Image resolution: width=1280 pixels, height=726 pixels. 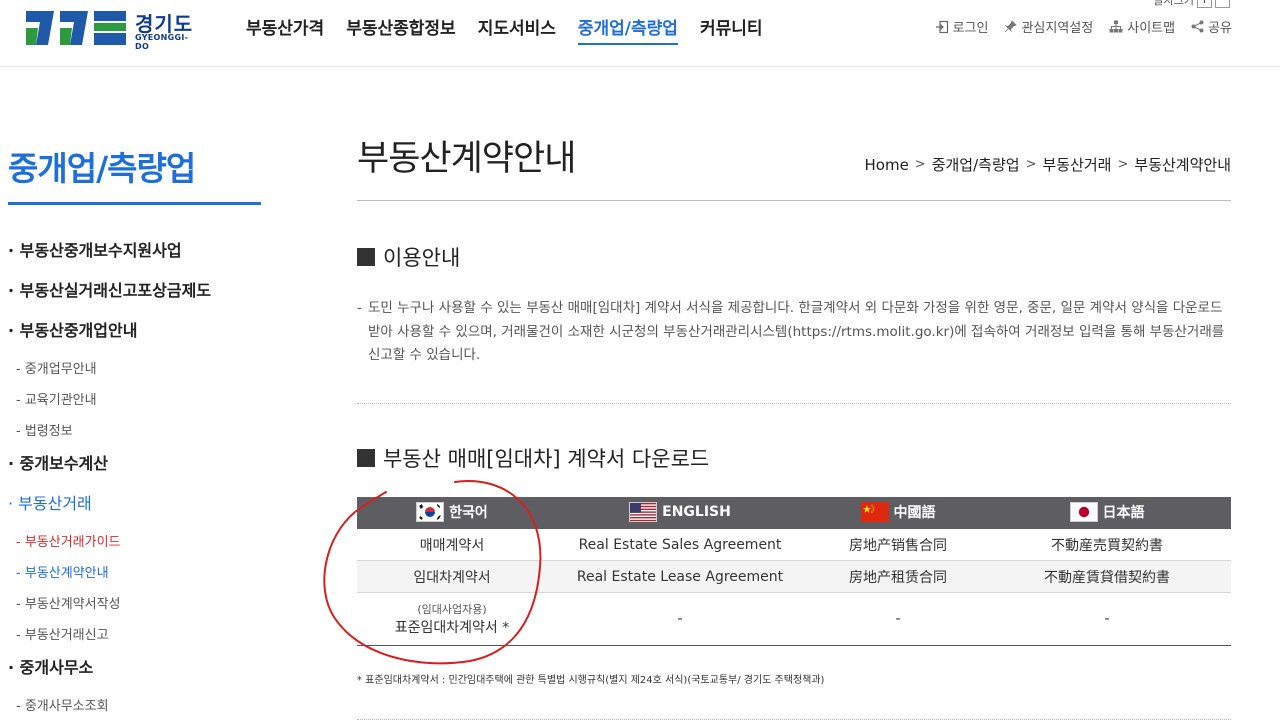 What do you see at coordinates (898, 545) in the screenshot?
I see `download-link-zh-sale: 房地产销售合同` at bounding box center [898, 545].